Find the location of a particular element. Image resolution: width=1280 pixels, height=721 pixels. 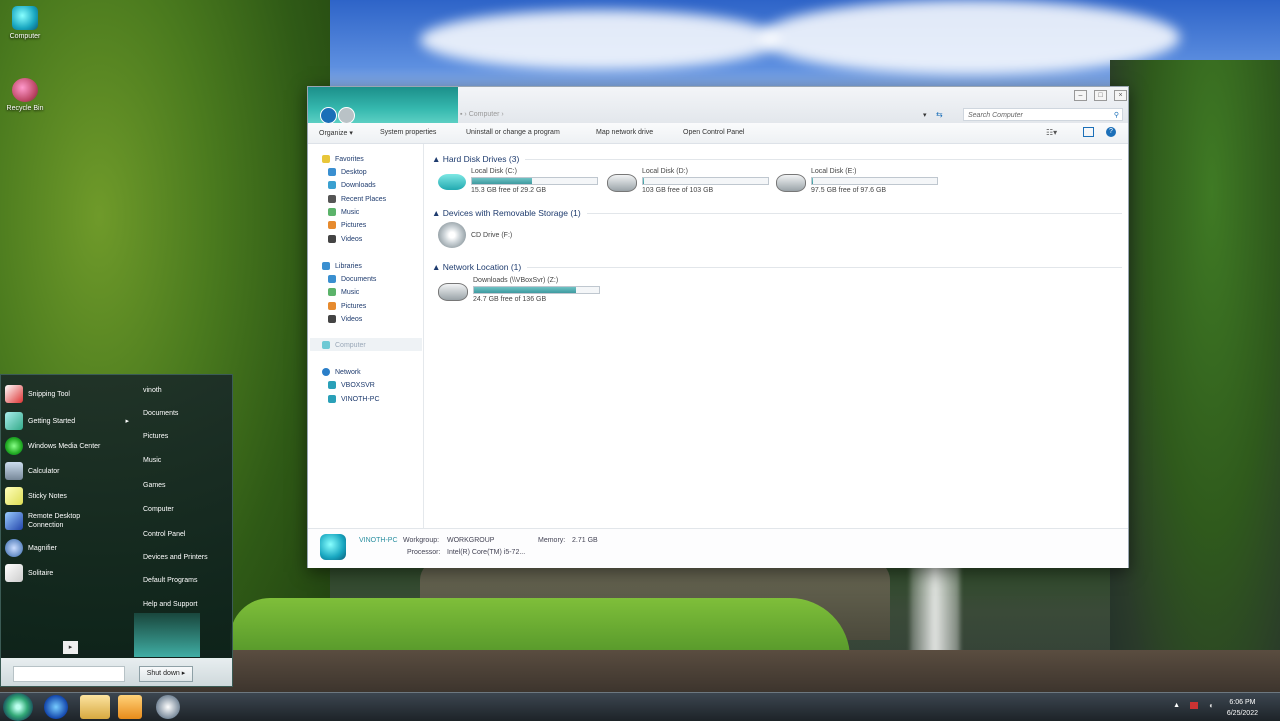

volume-icon: ◐ is located at coordinates (1211, 705).